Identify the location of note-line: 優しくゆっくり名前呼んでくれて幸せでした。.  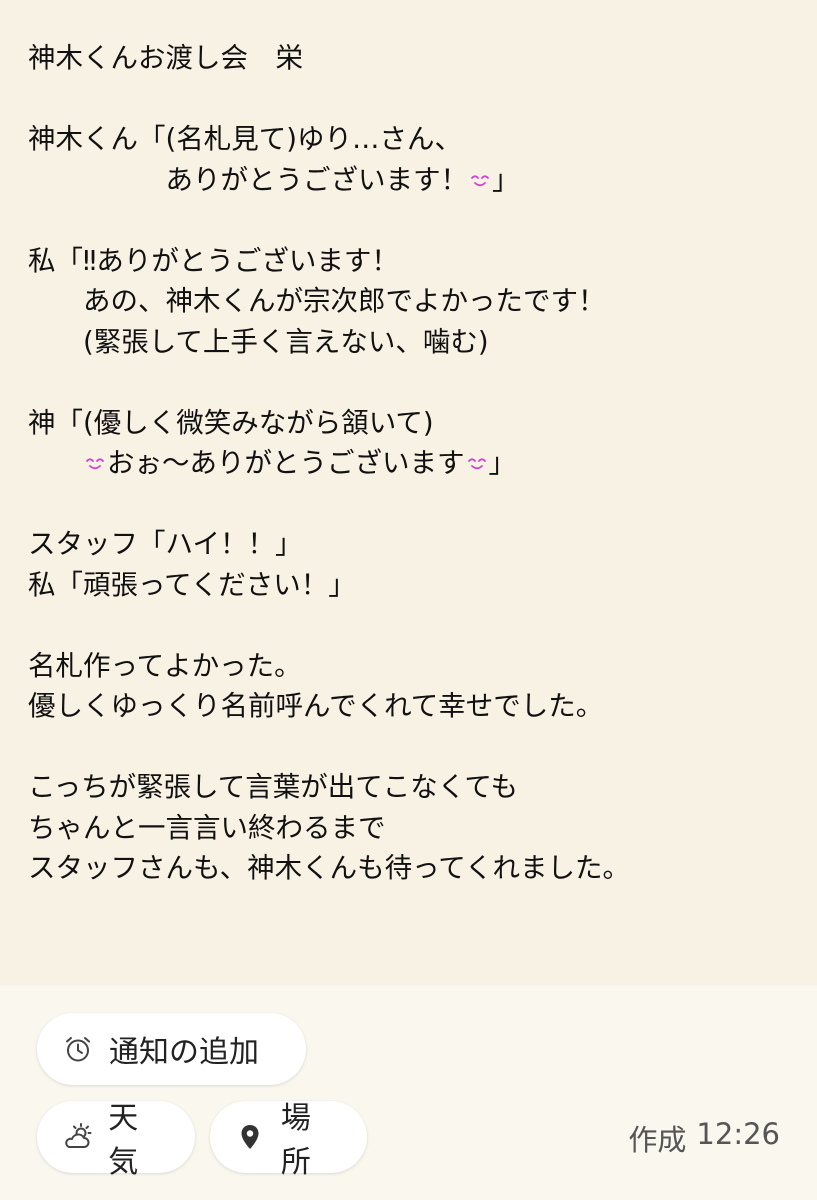
(316, 706).